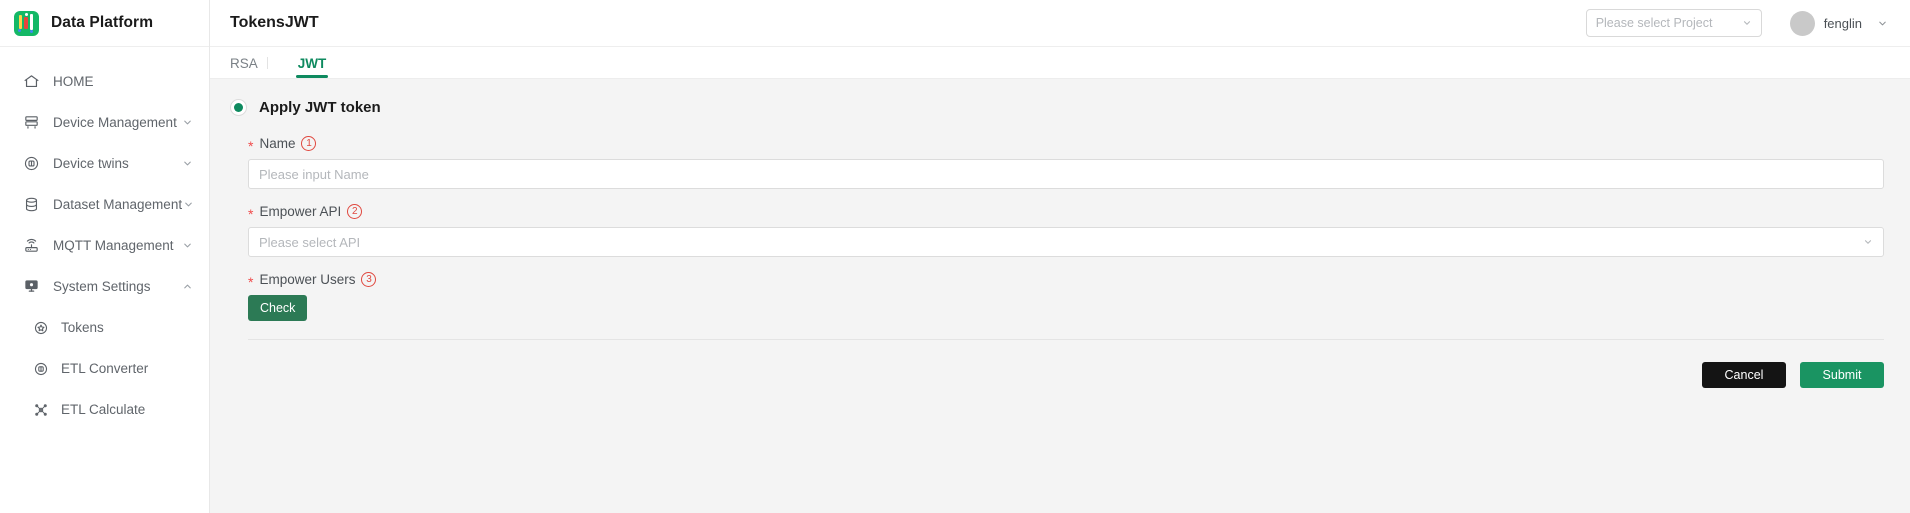  I want to click on data-platform-logo-icon, so click(26, 23).